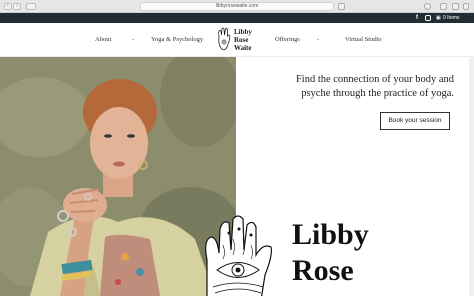 Image resolution: width=474 pixels, height=296 pixels. I want to click on chevron-left-icon: ‹, so click(8, 6).